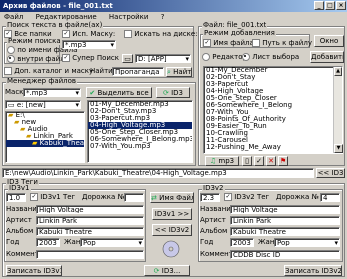  Describe the element at coordinates (338, 71) in the screenshot. I see `scroll-up-icon: ▲` at that location.